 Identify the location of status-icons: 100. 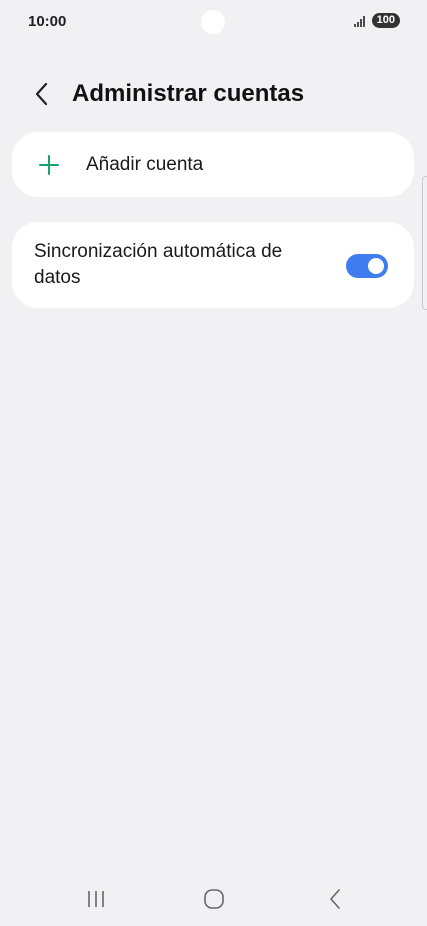
(376, 20).